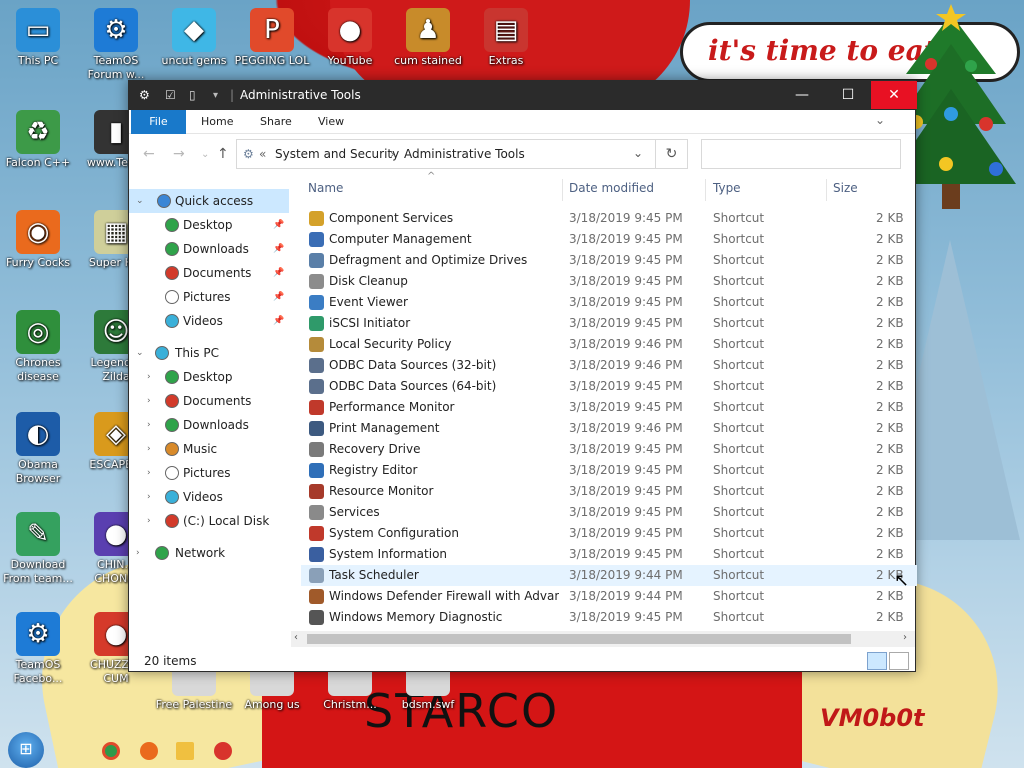 Image resolution: width=1024 pixels, height=768 pixels. What do you see at coordinates (272, 38) in the screenshot?
I see `desktop-icon: P PEGGING LOL` at bounding box center [272, 38].